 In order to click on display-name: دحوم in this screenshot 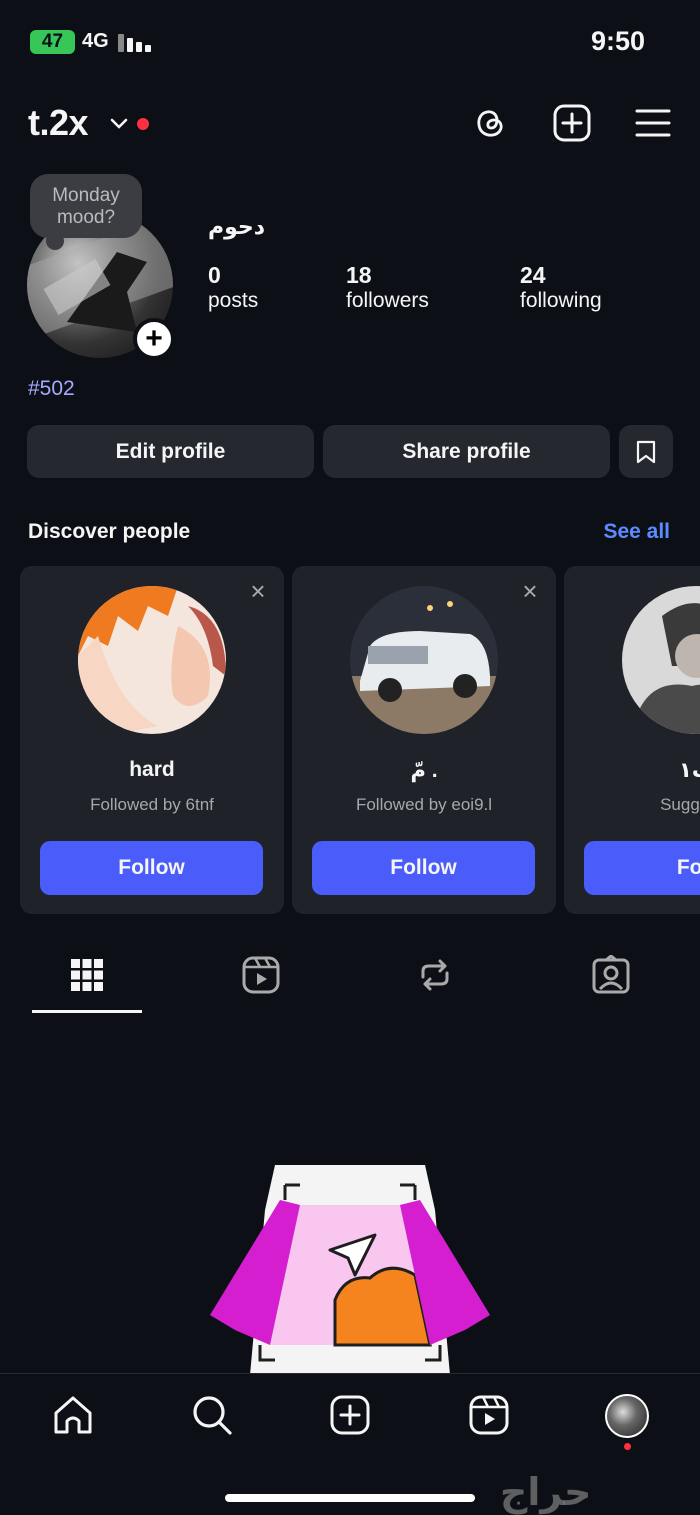, I will do `click(237, 226)`.